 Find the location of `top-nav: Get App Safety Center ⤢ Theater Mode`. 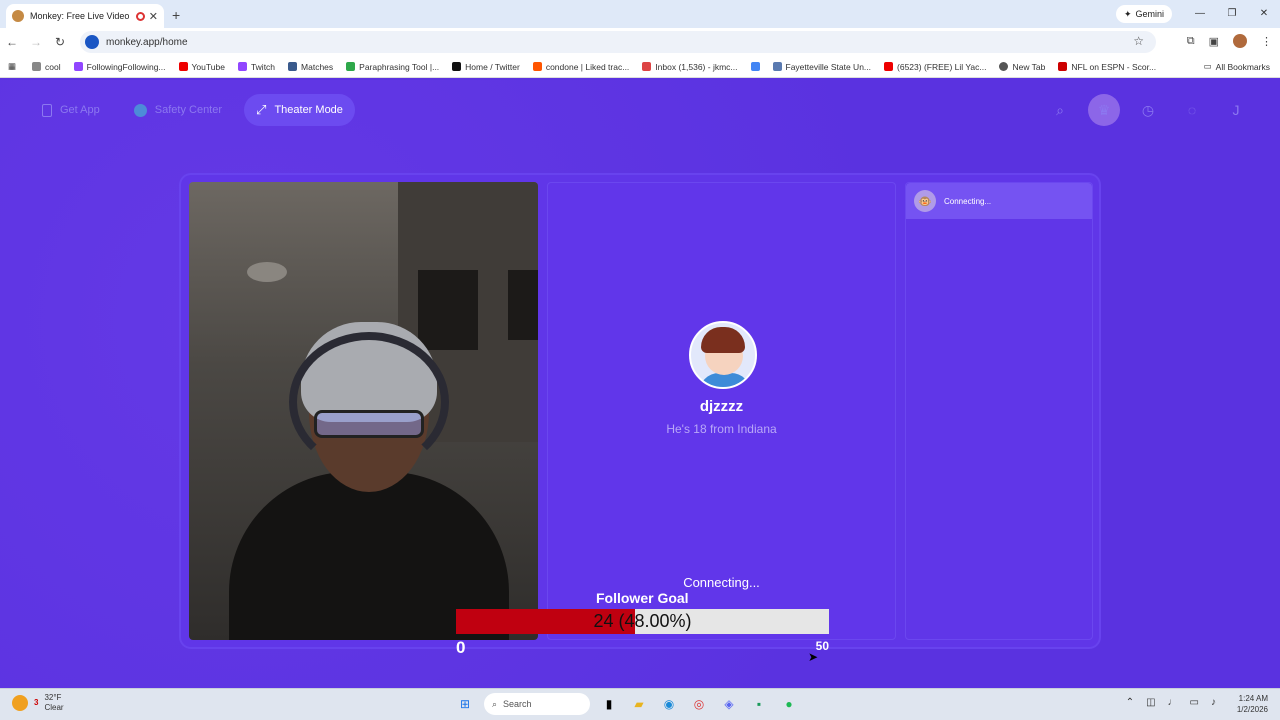

top-nav: Get App Safety Center ⤢ Theater Mode is located at coordinates (192, 110).